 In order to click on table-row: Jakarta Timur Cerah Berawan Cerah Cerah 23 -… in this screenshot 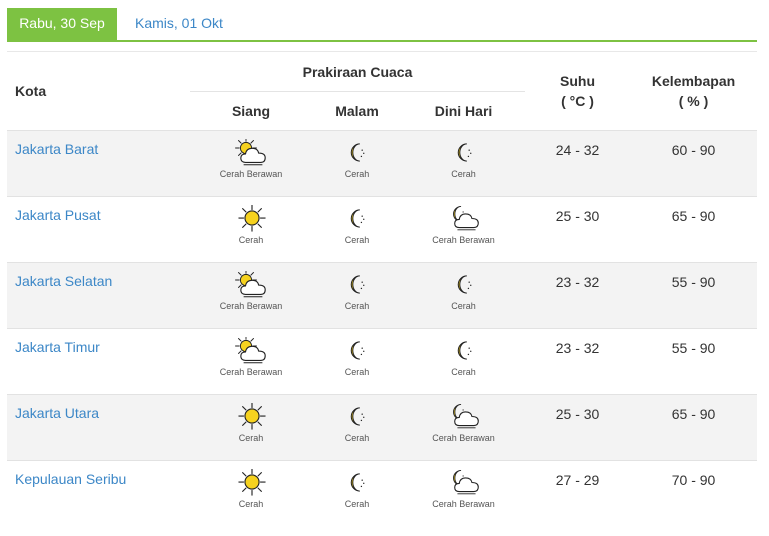, I will do `click(382, 361)`.